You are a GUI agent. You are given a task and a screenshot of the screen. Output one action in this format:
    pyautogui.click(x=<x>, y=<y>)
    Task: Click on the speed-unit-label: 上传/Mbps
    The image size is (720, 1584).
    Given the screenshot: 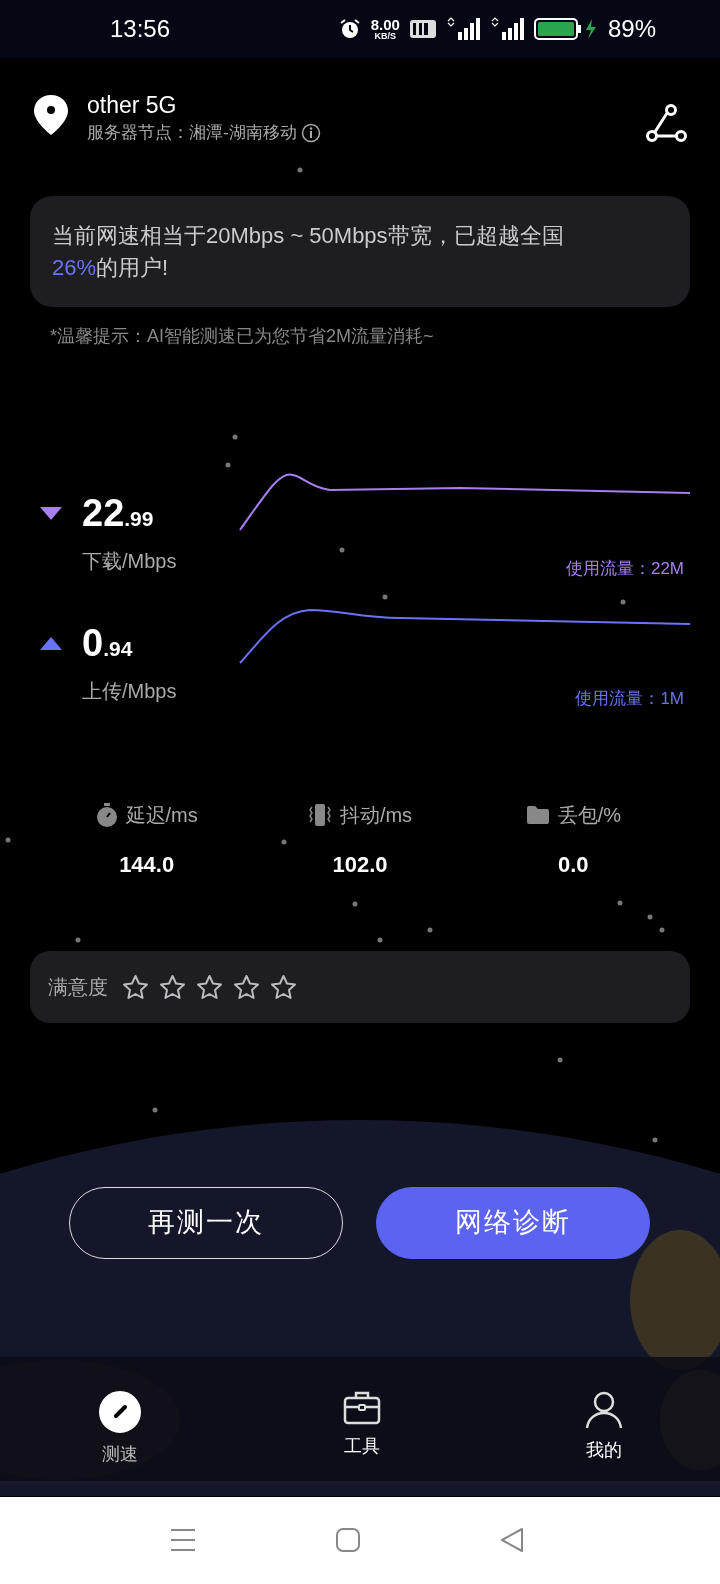 What is the action you would take?
    pyautogui.click(x=129, y=691)
    